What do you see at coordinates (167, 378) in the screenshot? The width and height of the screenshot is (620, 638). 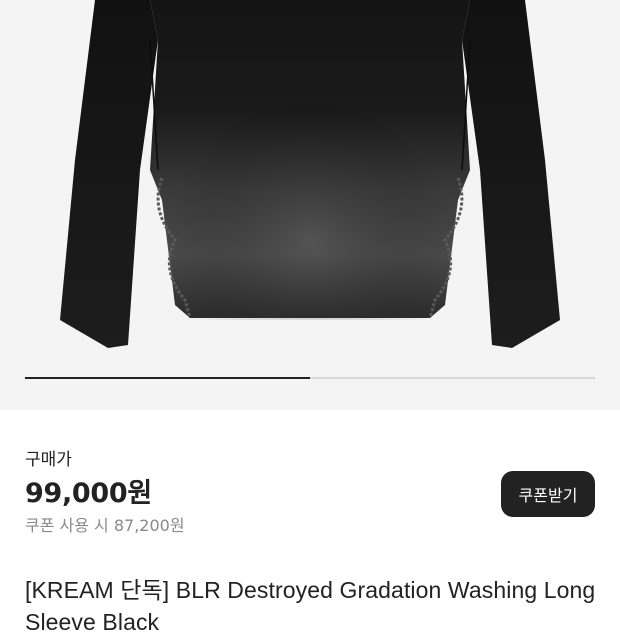 I see `slide-progress-fill` at bounding box center [167, 378].